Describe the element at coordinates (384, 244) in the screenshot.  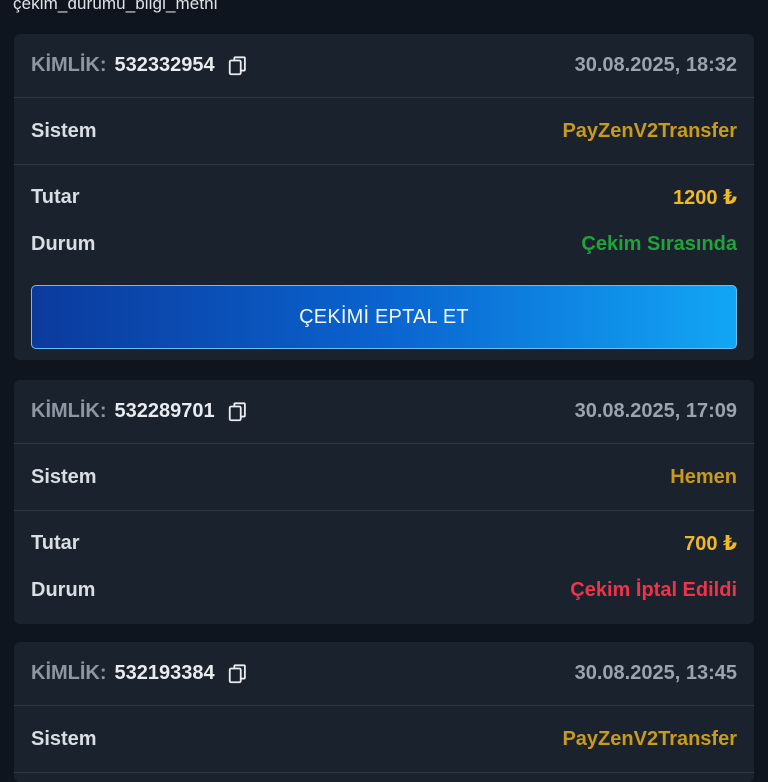
I see `status-row: Durum Çekim Sırasında` at that location.